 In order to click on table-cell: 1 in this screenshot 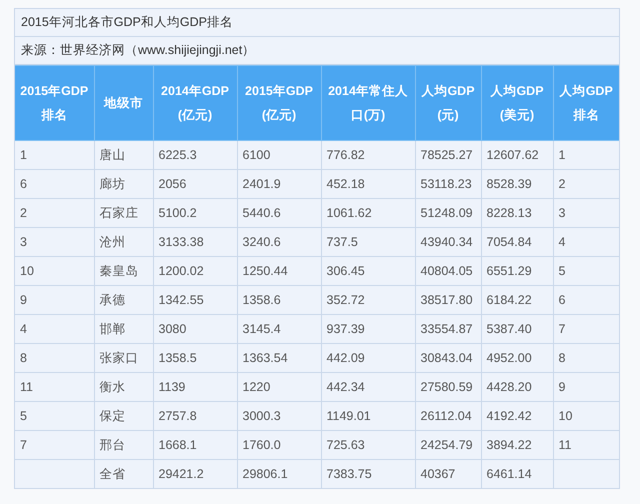, I will do `click(54, 155)`.